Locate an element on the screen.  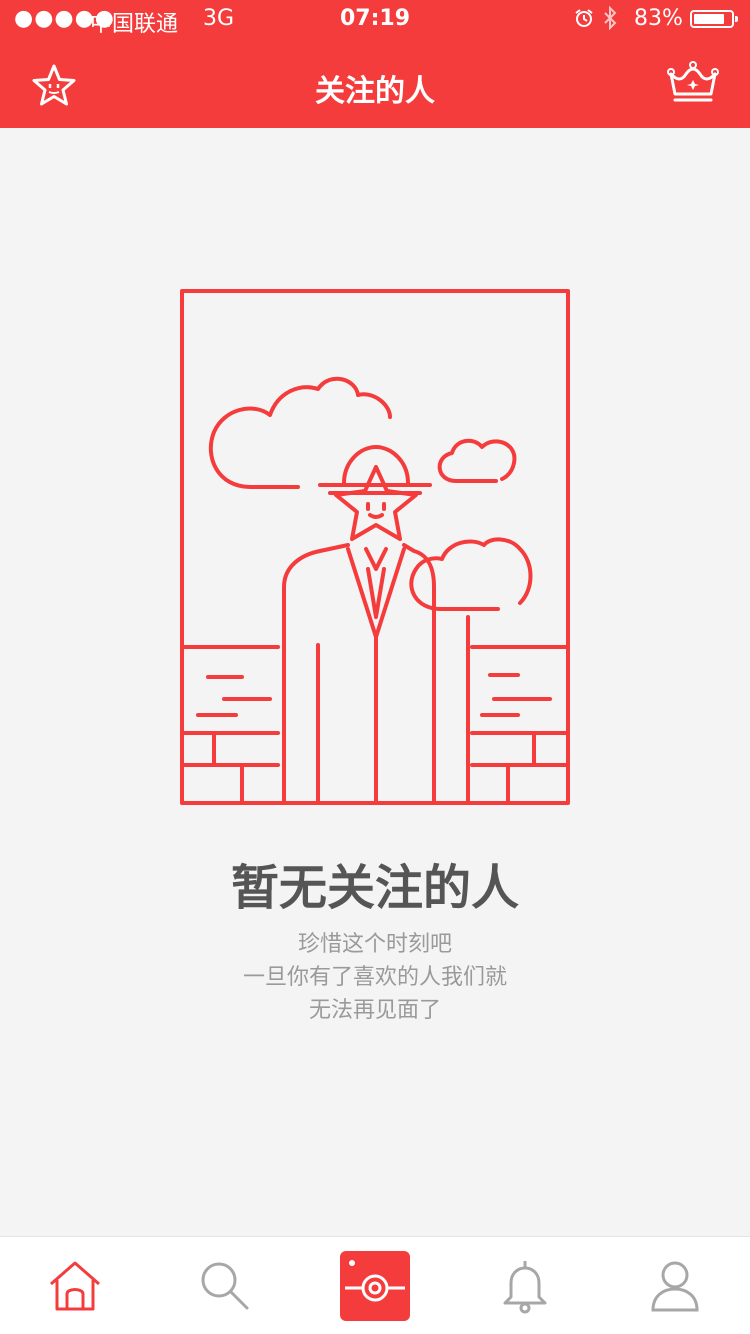
empty-state-description: 珍惜这个时刻吧 一旦你有了喜欢的人我们就 无法再见面了 is located at coordinates (375, 977).